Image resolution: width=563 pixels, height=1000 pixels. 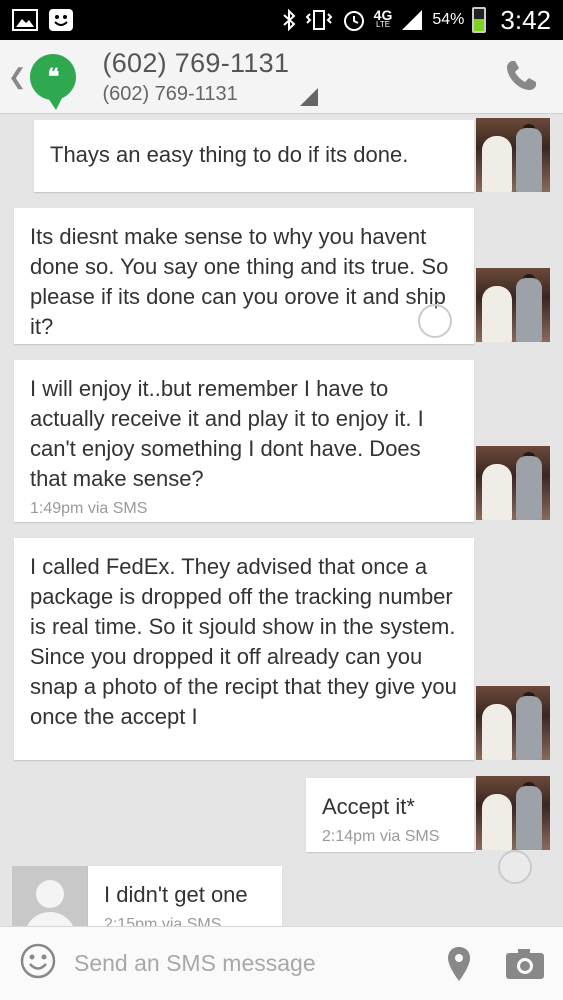 I want to click on network-type-indicator: 4G LTE, so click(x=383, y=18).